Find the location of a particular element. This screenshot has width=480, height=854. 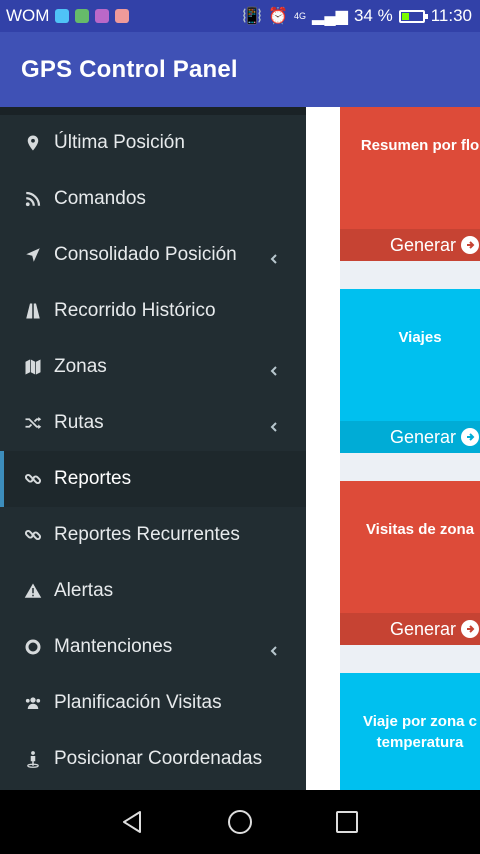

back-triangle-icon is located at coordinates (132, 822).